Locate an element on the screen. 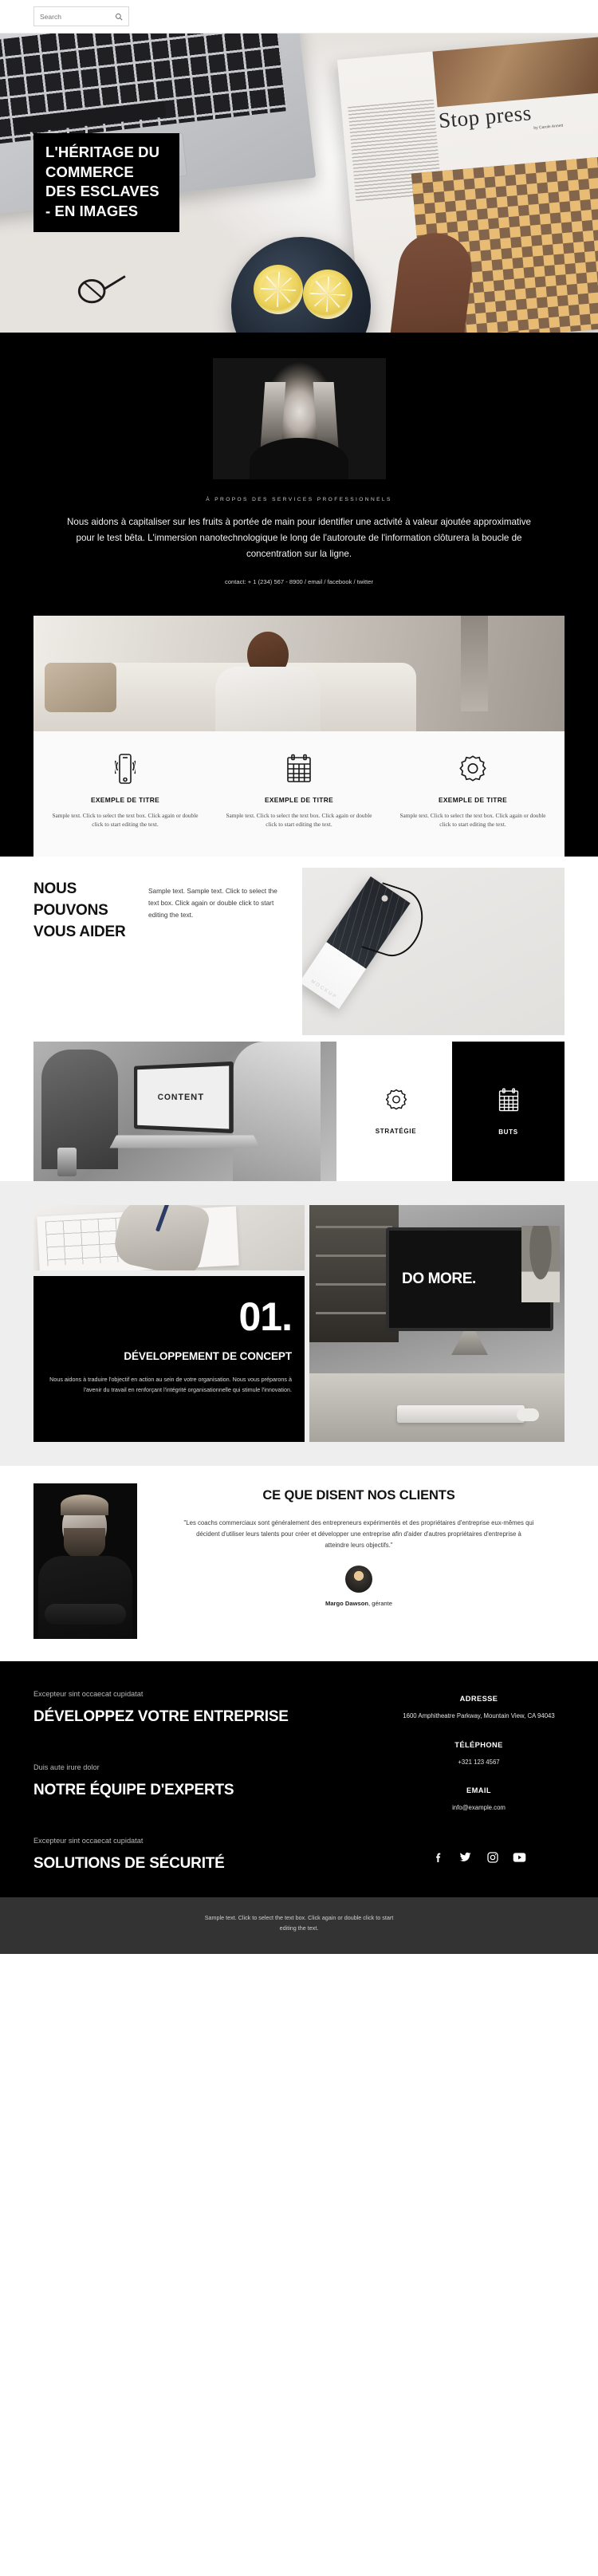 The image size is (598, 2576). help-card-label: BUTS is located at coordinates (508, 1132).